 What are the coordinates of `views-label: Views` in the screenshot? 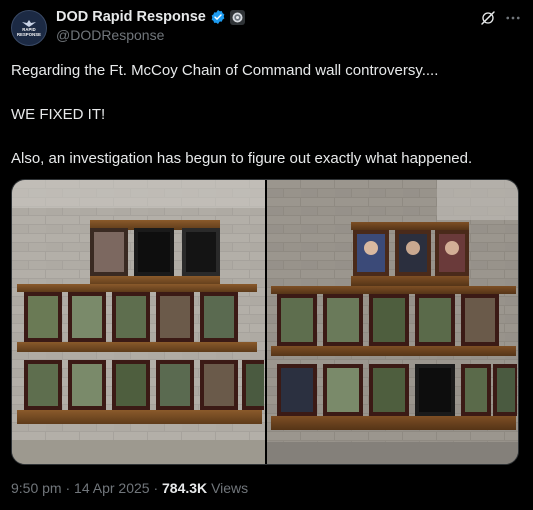 It's located at (230, 488).